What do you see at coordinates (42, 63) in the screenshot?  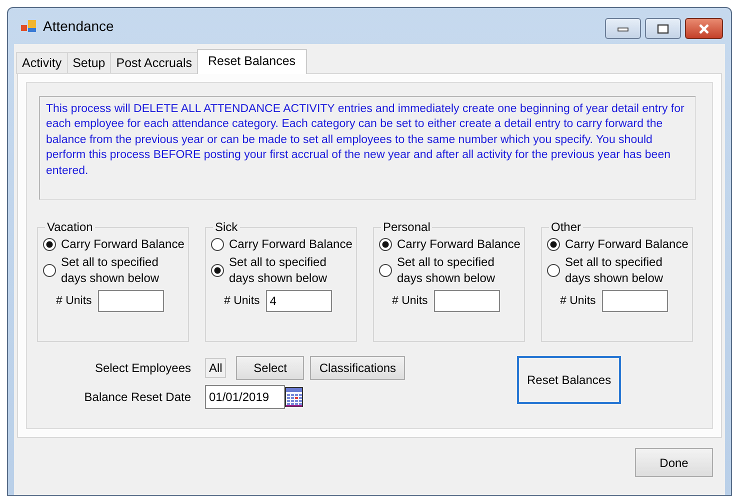 I see `tab: Activity` at bounding box center [42, 63].